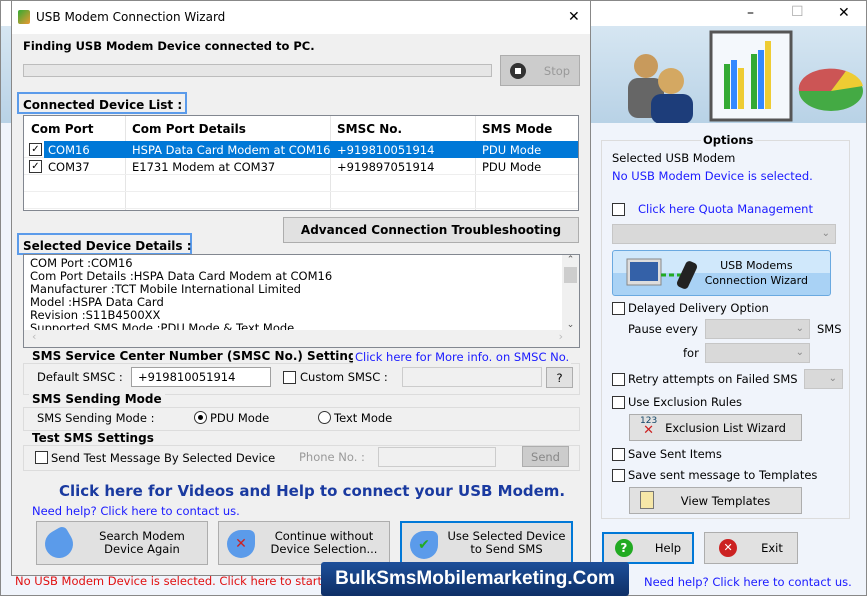  Describe the element at coordinates (96, 418) in the screenshot. I see `sending-mode-label: SMS Sending Mode :` at that location.